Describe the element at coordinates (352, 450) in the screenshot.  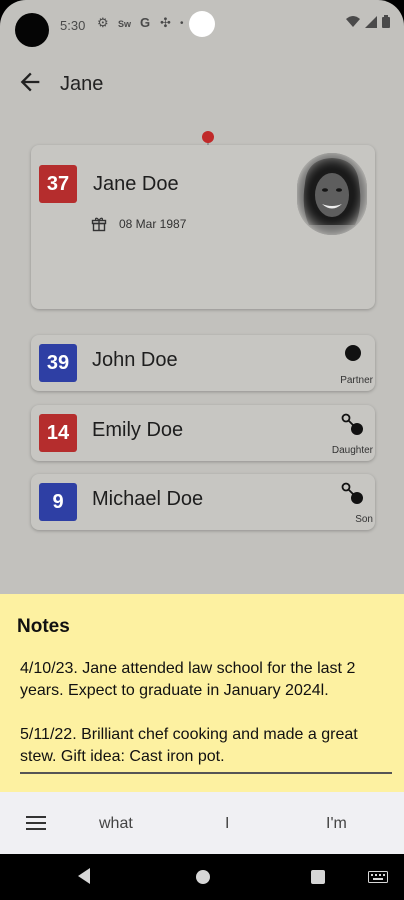
I see `relation-label: Daughter` at that location.